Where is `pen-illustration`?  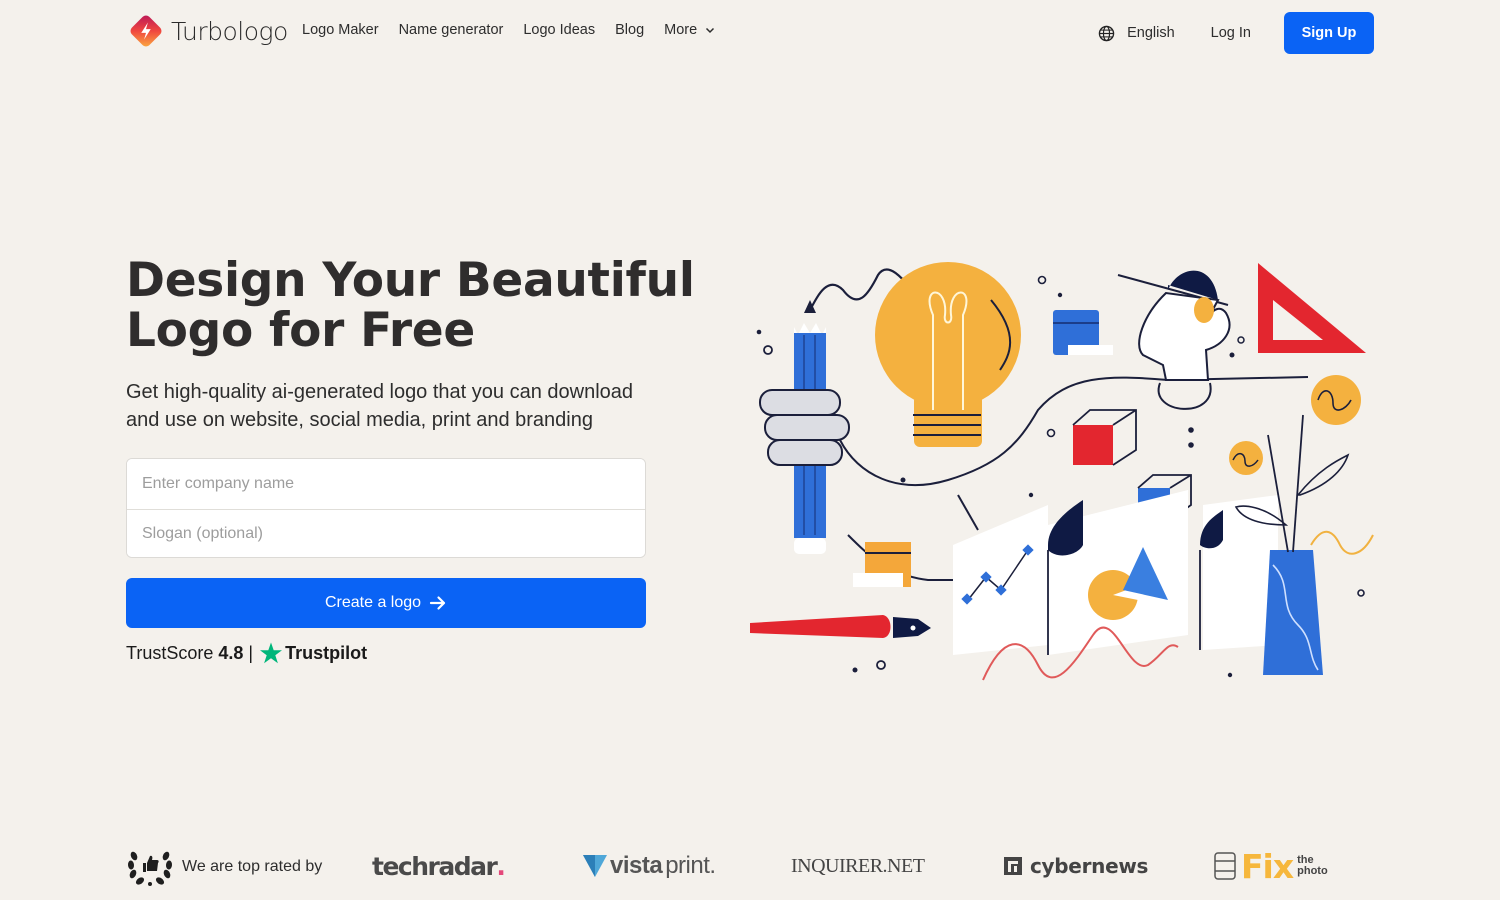 pen-illustration is located at coordinates (840, 644).